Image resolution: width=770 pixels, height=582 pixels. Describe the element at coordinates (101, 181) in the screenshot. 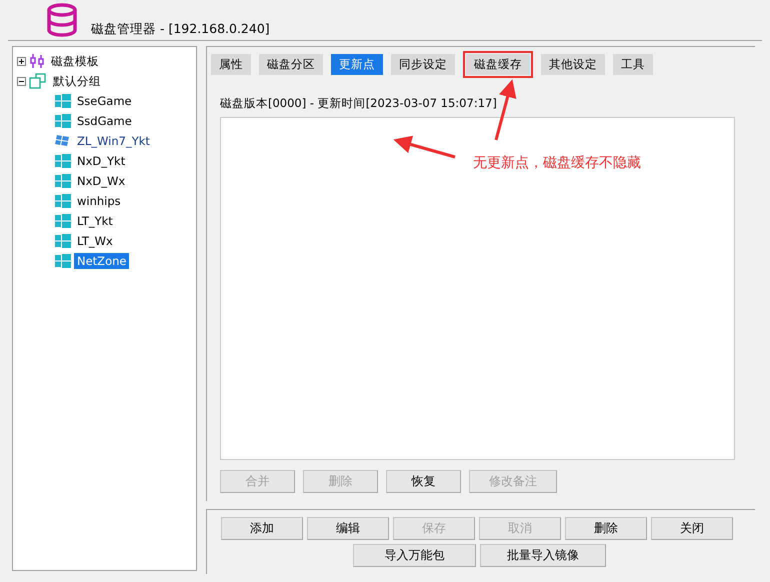

I see `tree-item: NxD_Wx` at that location.